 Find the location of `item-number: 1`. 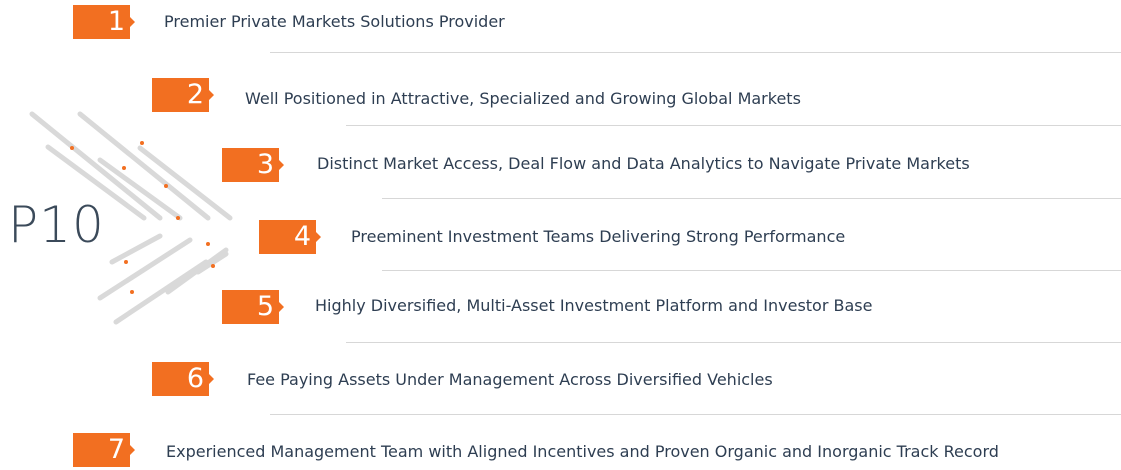

item-number: 1 is located at coordinates (116, 21).